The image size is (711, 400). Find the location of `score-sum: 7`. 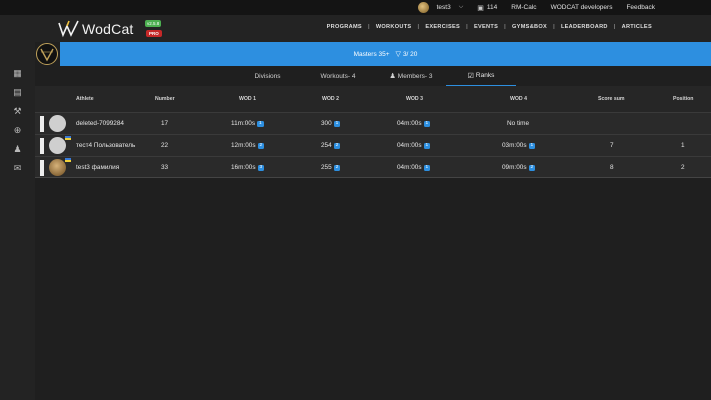

score-sum: 7 is located at coordinates (612, 145).